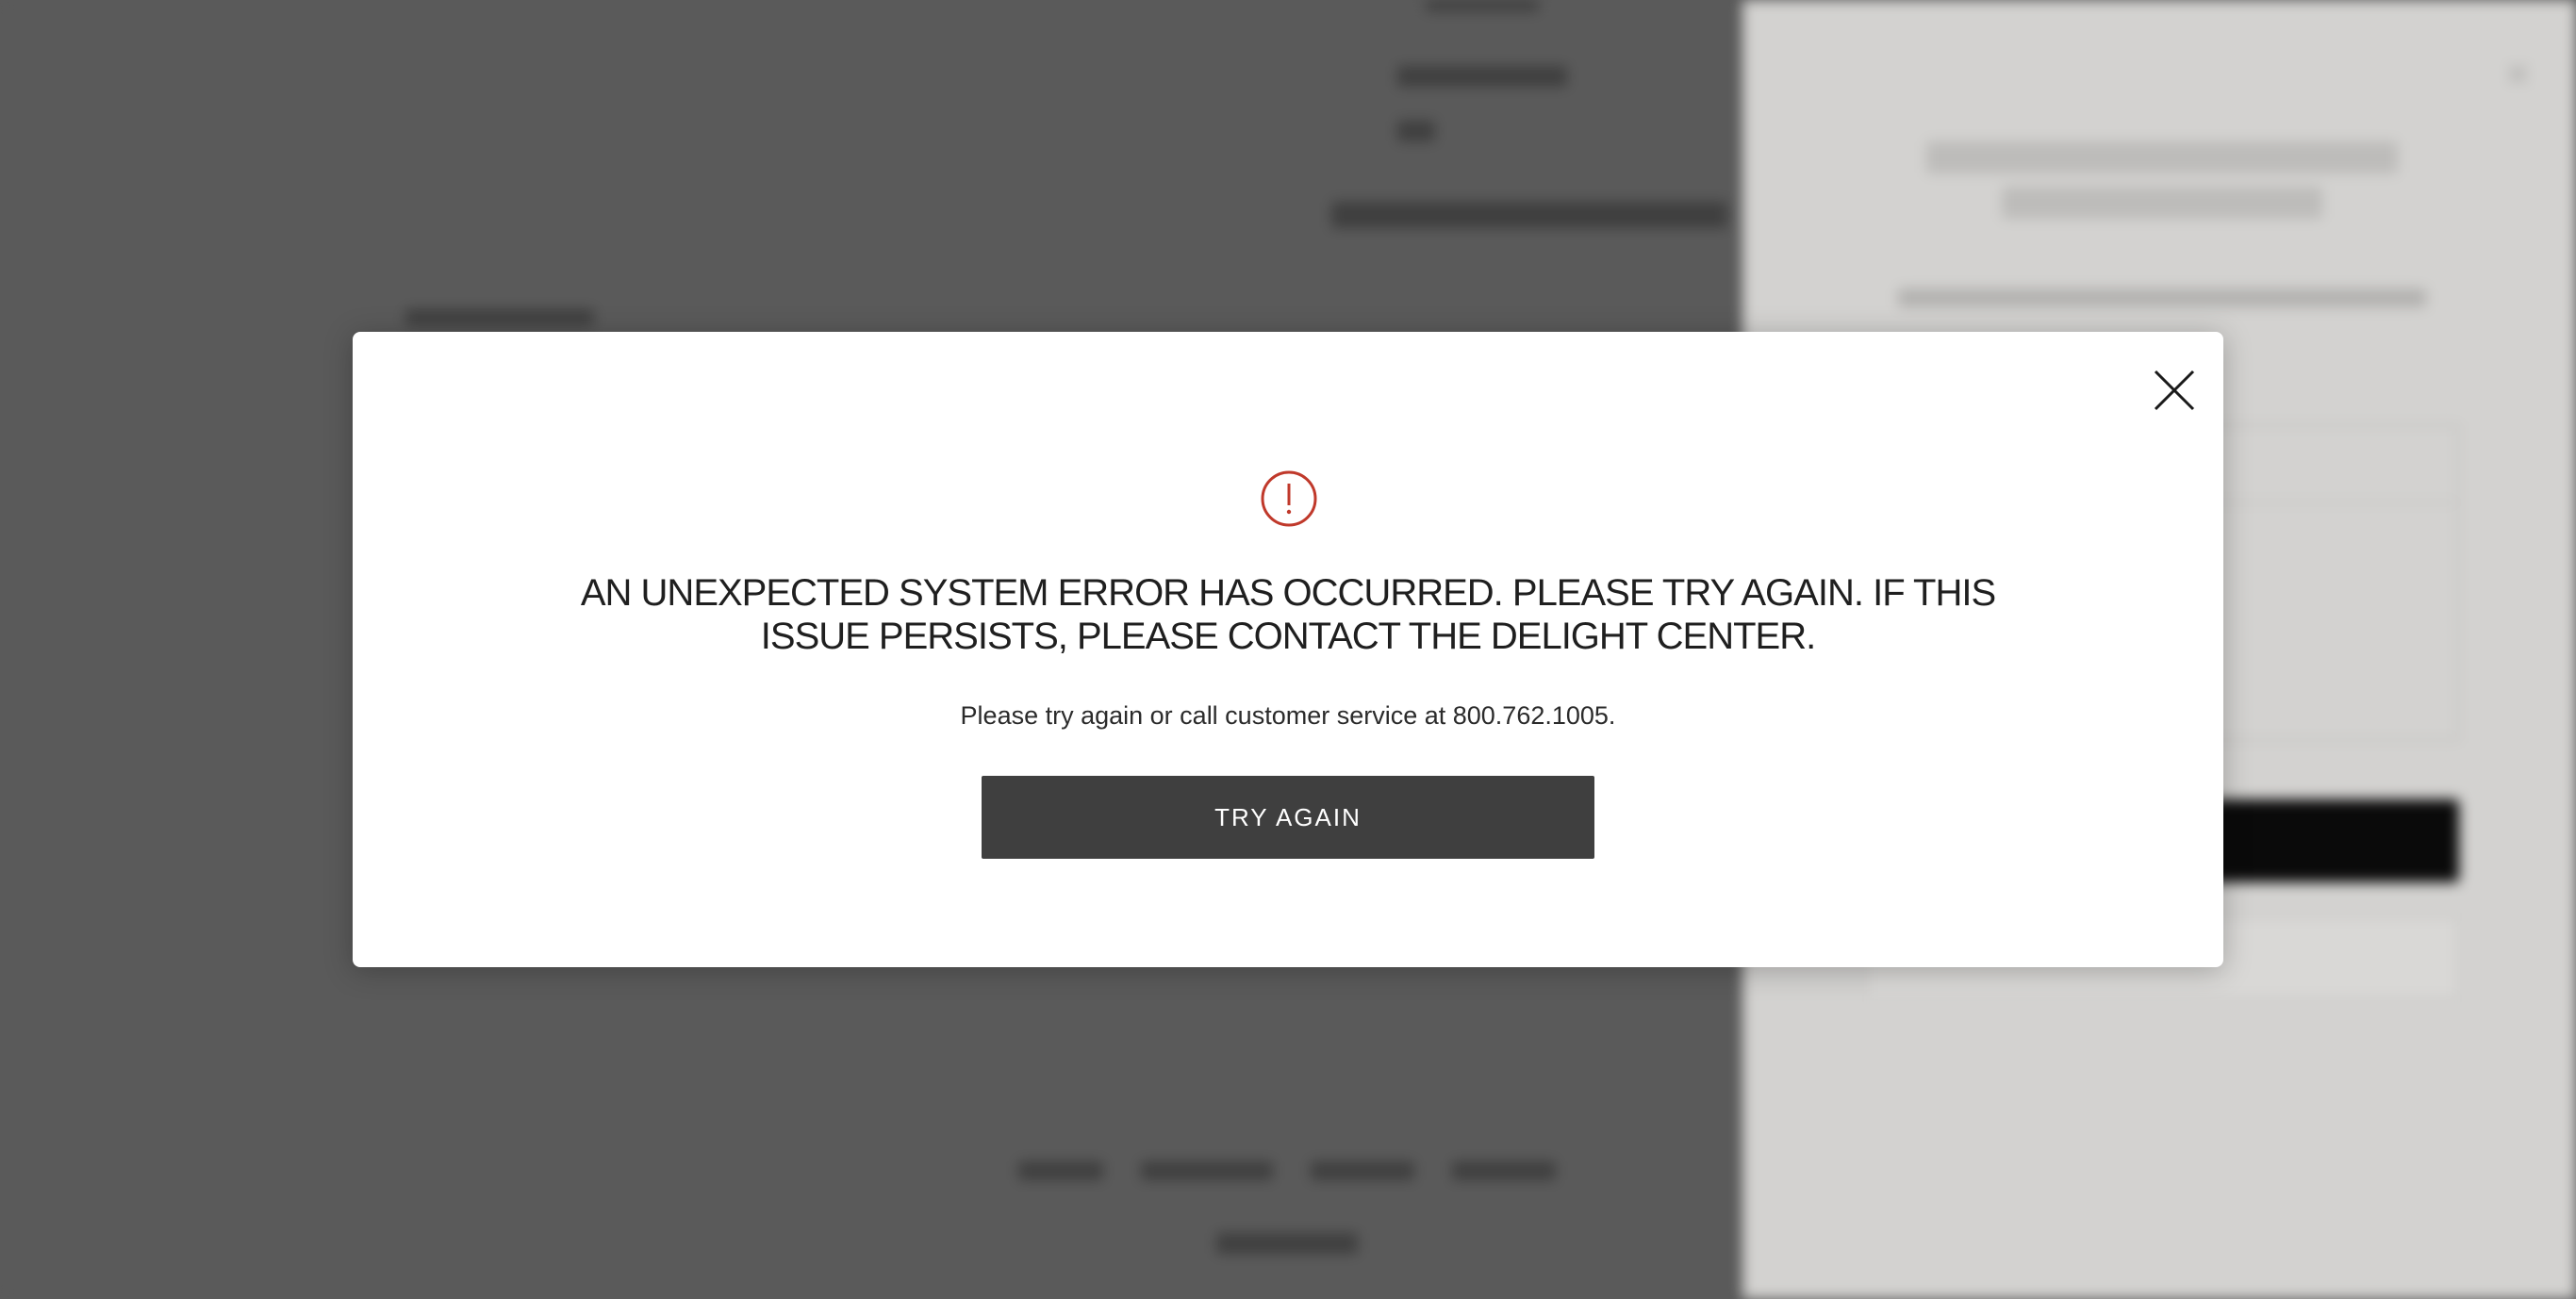 The image size is (2576, 1299). I want to click on close-button, so click(2174, 391).